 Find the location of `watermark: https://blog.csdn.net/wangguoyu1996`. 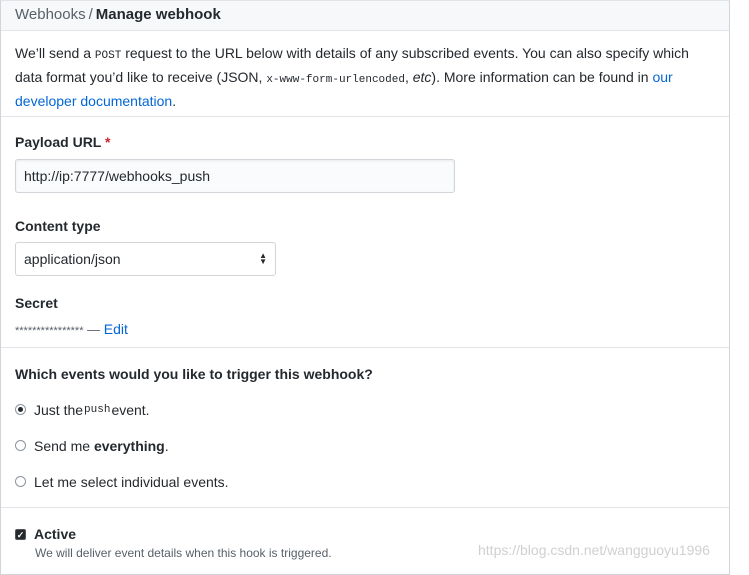

watermark: https://blog.csdn.net/wangguoyu1996 is located at coordinates (594, 550).